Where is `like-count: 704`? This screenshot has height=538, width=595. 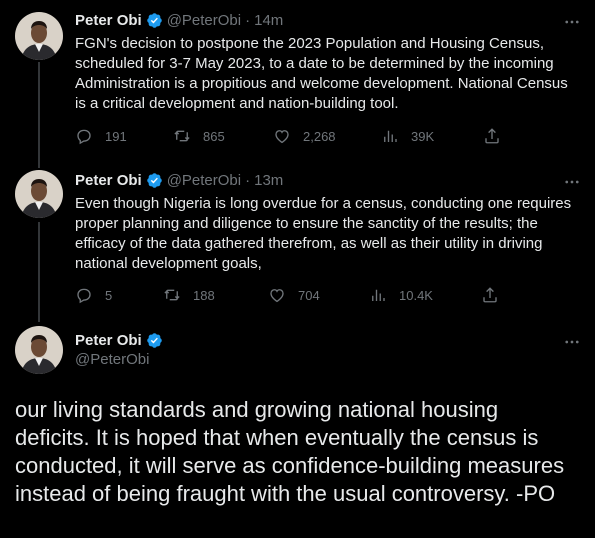
like-count: 704 is located at coordinates (309, 295).